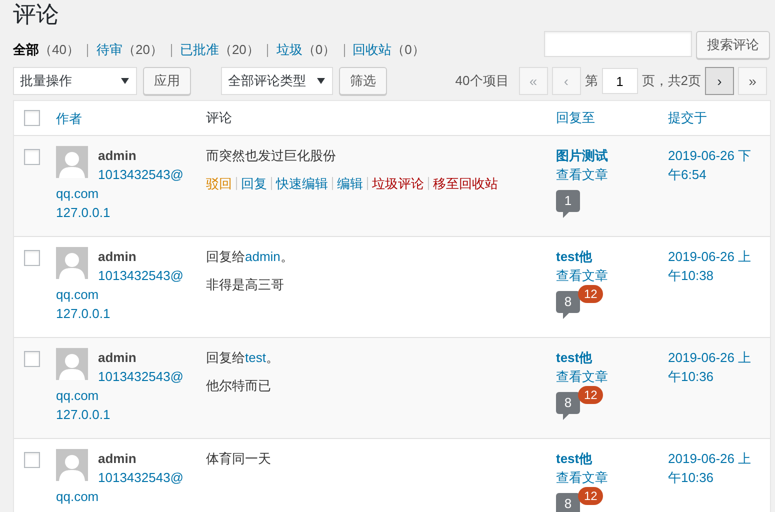 This screenshot has height=512, width=775. Describe the element at coordinates (69, 118) in the screenshot. I see `column-header: 作者` at that location.